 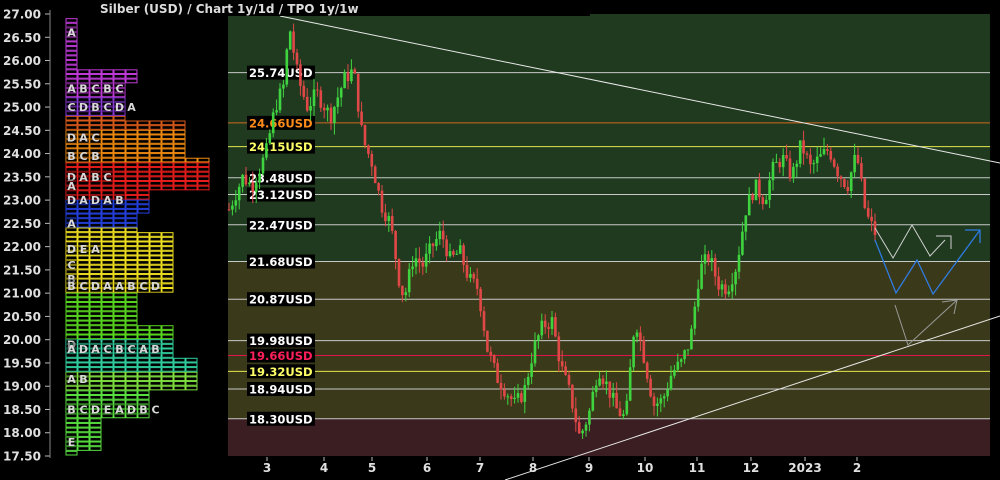 I want to click on level-label: 19.32USD, so click(x=281, y=372).